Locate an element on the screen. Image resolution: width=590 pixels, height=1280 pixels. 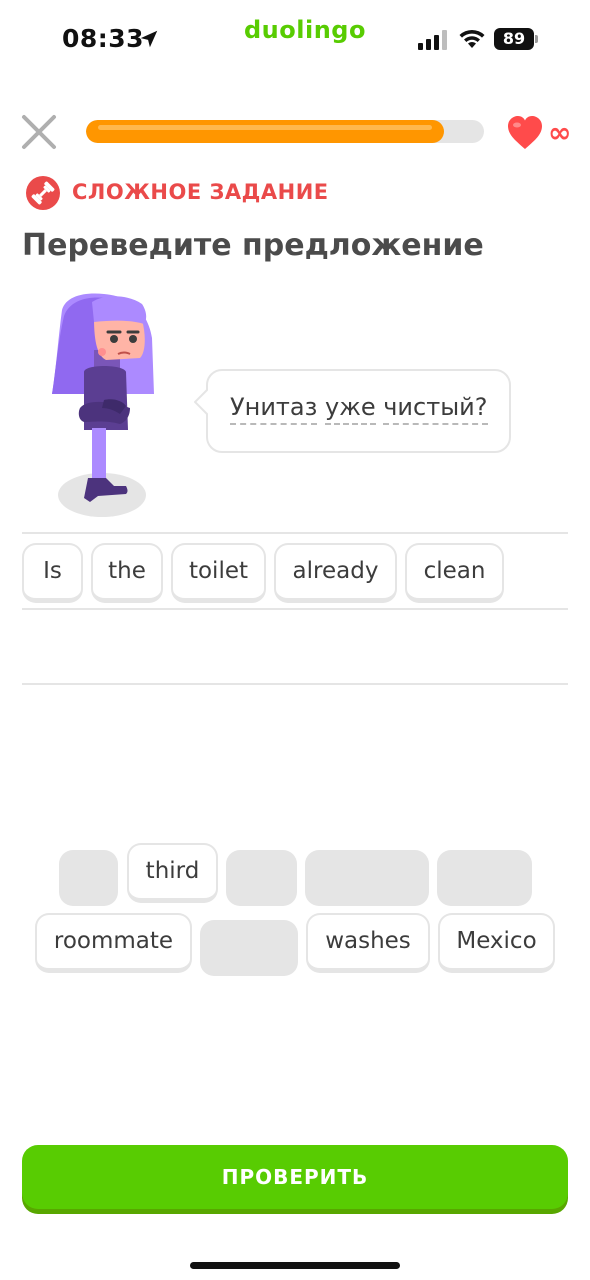
duolingo-logo: duolingo is located at coordinates (305, 30).